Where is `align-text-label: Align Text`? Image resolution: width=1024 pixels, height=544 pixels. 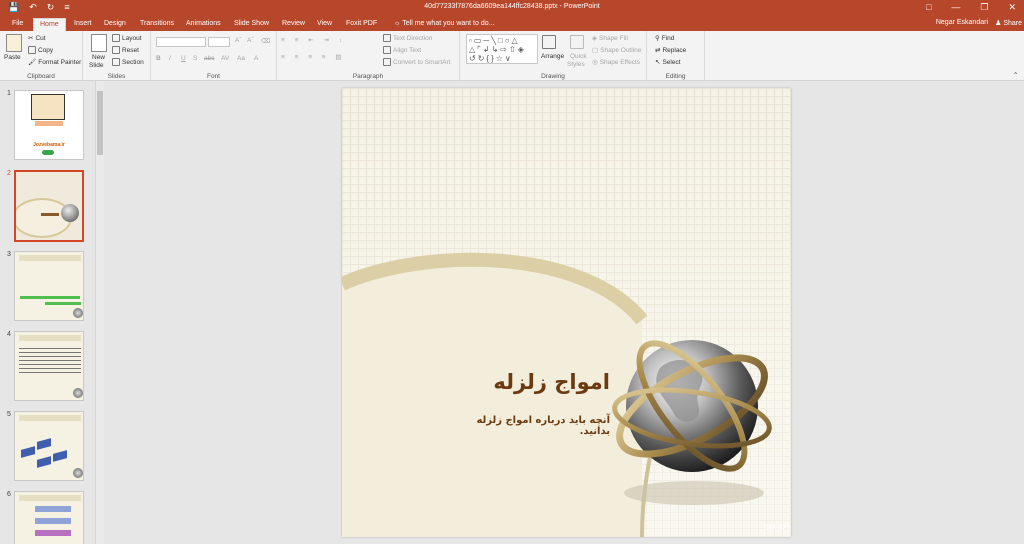
align-text-label: Align Text is located at coordinates (407, 50).